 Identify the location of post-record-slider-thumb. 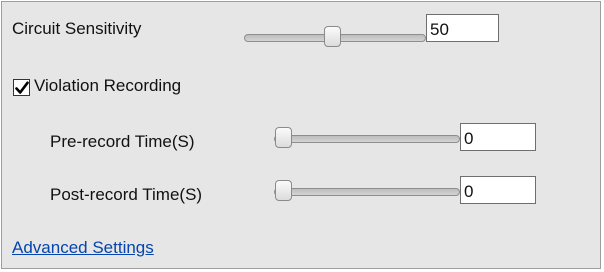
(283, 190).